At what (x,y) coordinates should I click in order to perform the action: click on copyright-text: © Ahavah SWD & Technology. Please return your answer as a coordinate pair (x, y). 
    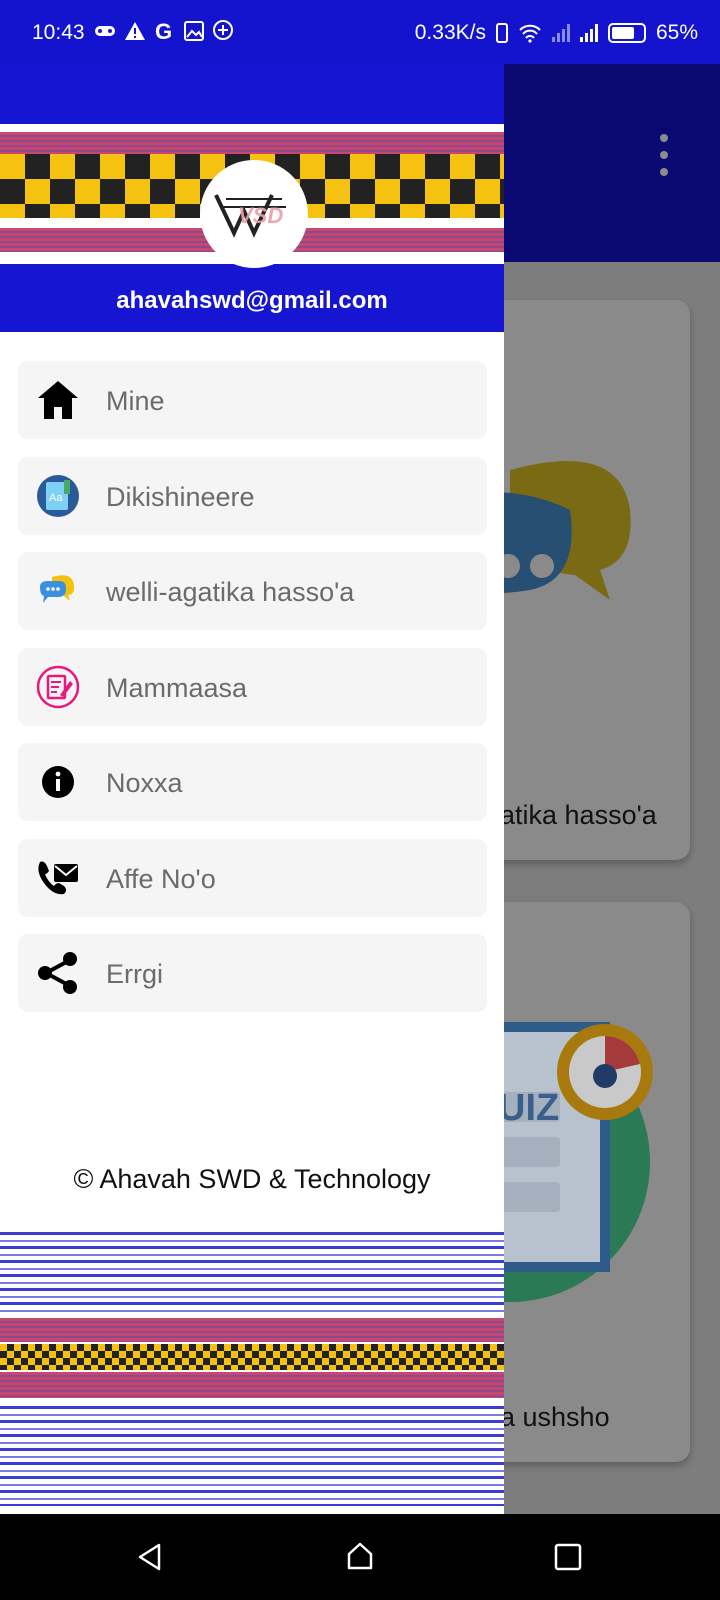
    Looking at the image, I should click on (252, 1179).